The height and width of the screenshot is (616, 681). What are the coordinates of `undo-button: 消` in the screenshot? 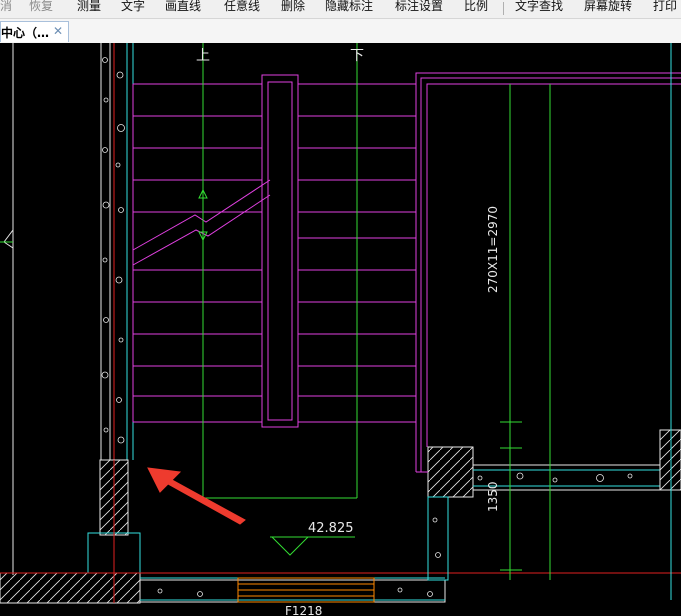 It's located at (6, 7).